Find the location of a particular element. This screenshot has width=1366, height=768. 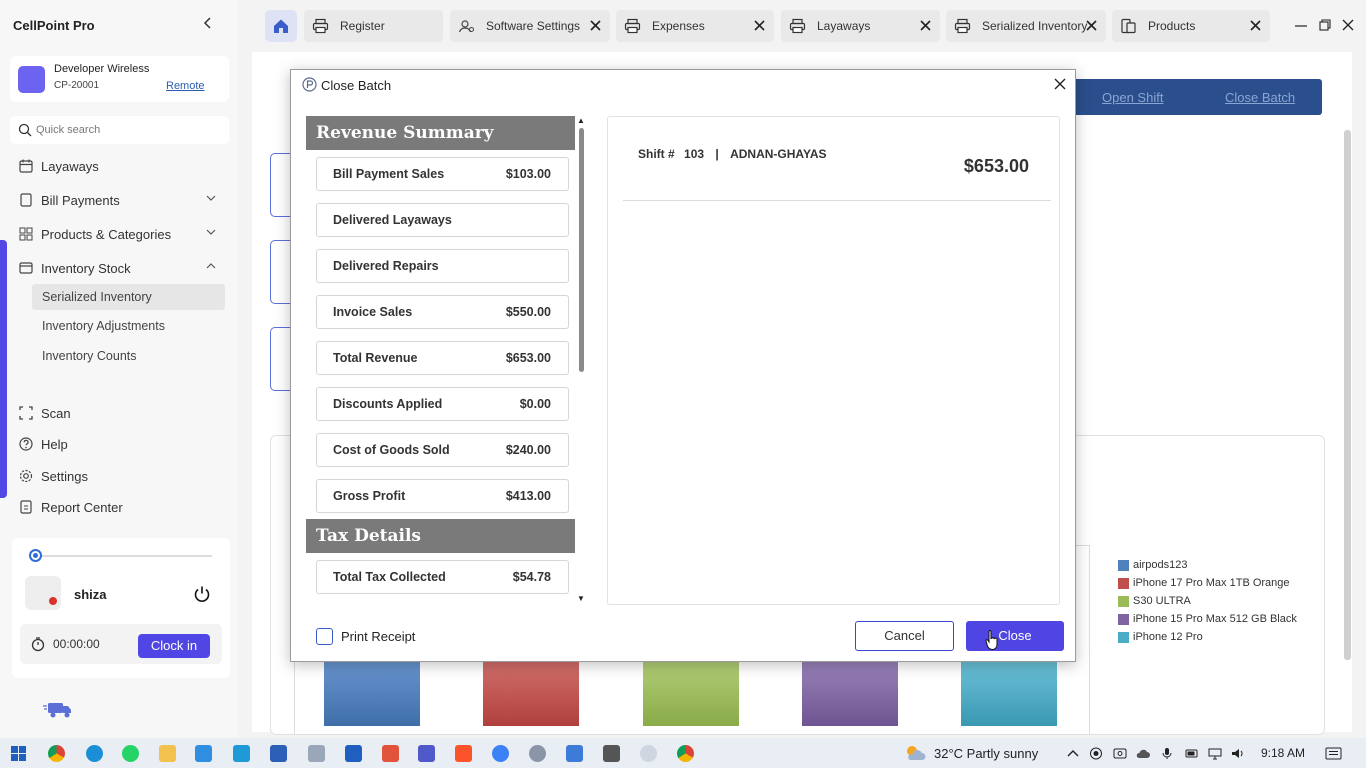

scroll-down-icon: ▼ is located at coordinates (581, 598).